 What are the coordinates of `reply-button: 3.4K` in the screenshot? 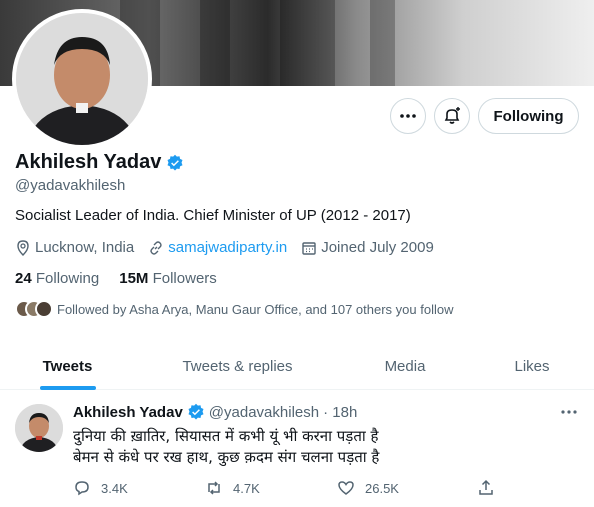 It's located at (139, 488).